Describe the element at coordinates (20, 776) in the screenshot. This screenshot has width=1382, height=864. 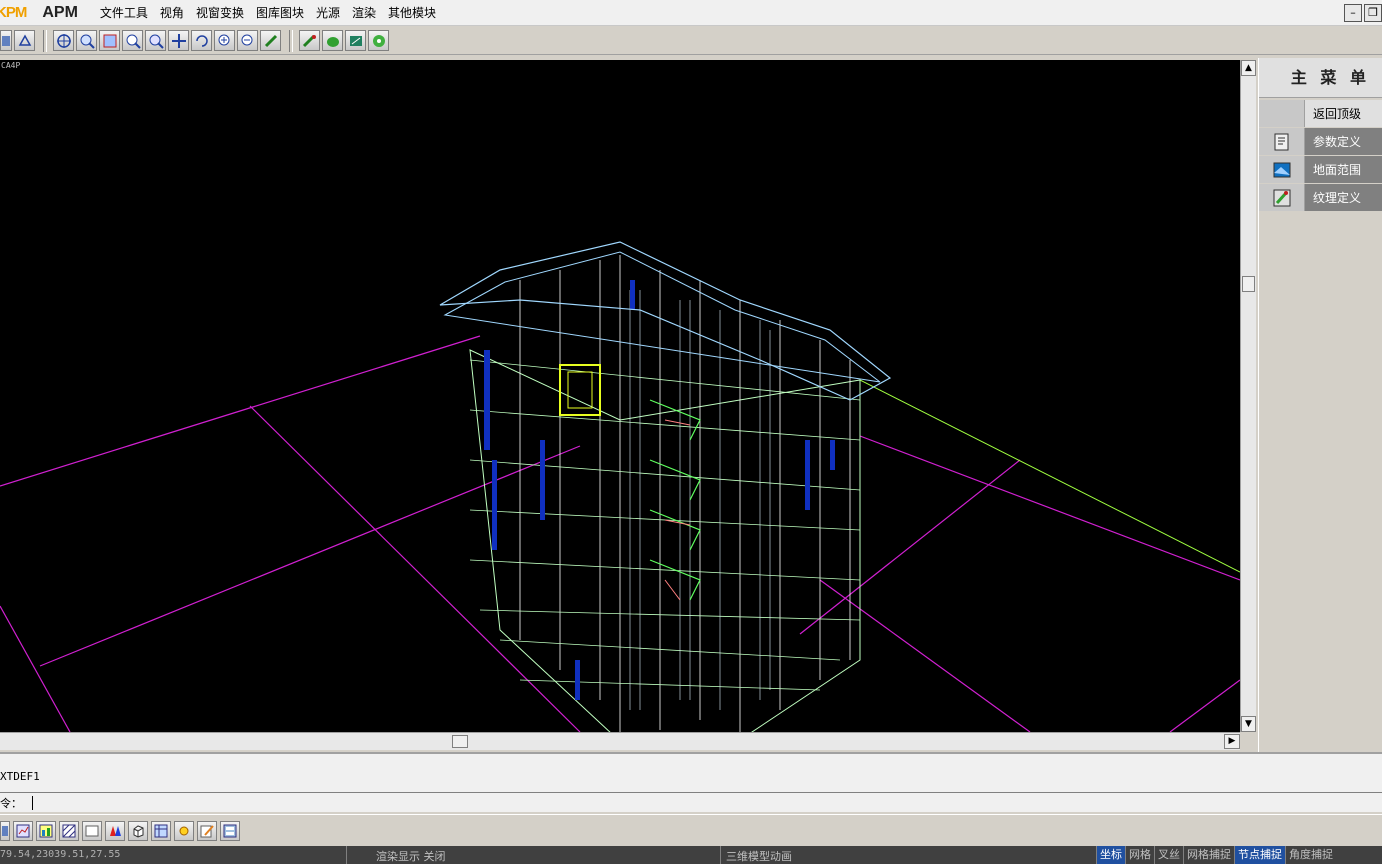
I see `command-history: XTDEF1` at that location.